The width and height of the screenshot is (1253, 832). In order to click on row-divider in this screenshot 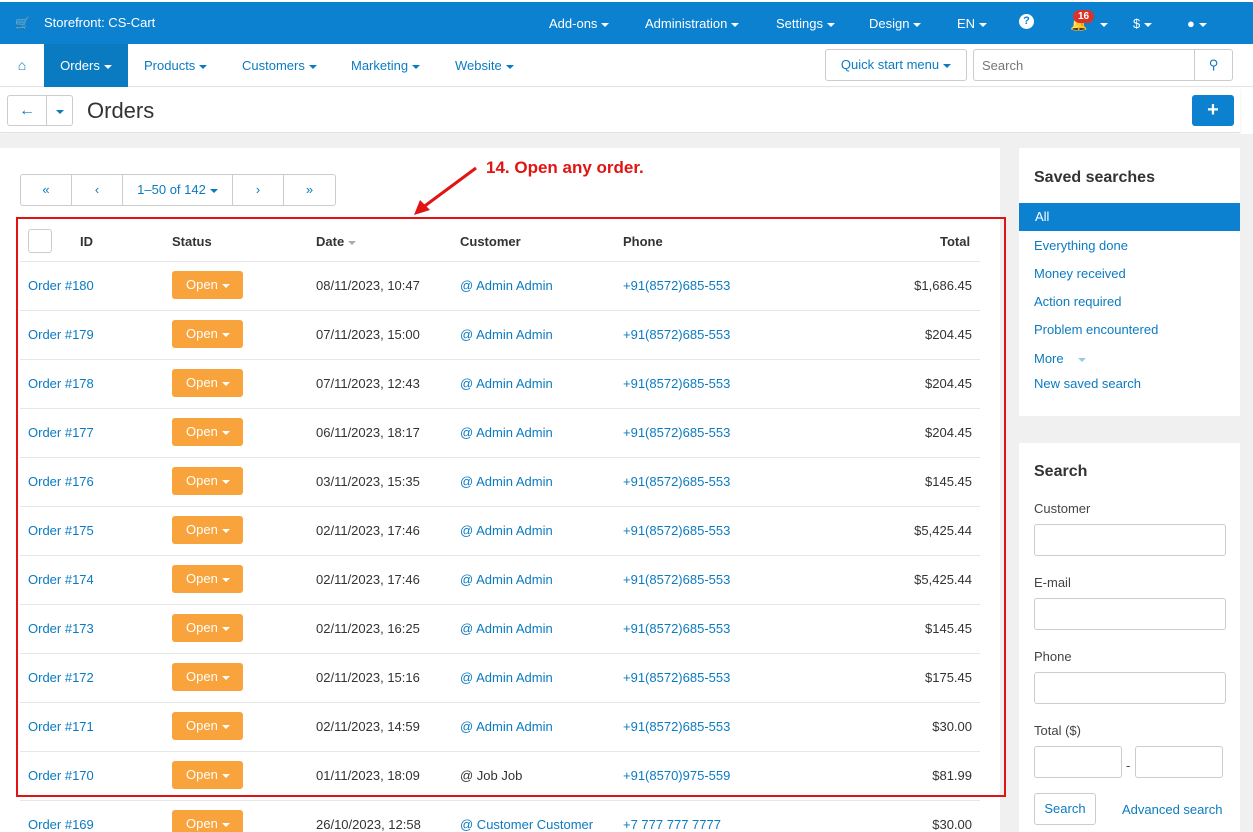, I will do `click(500, 800)`.